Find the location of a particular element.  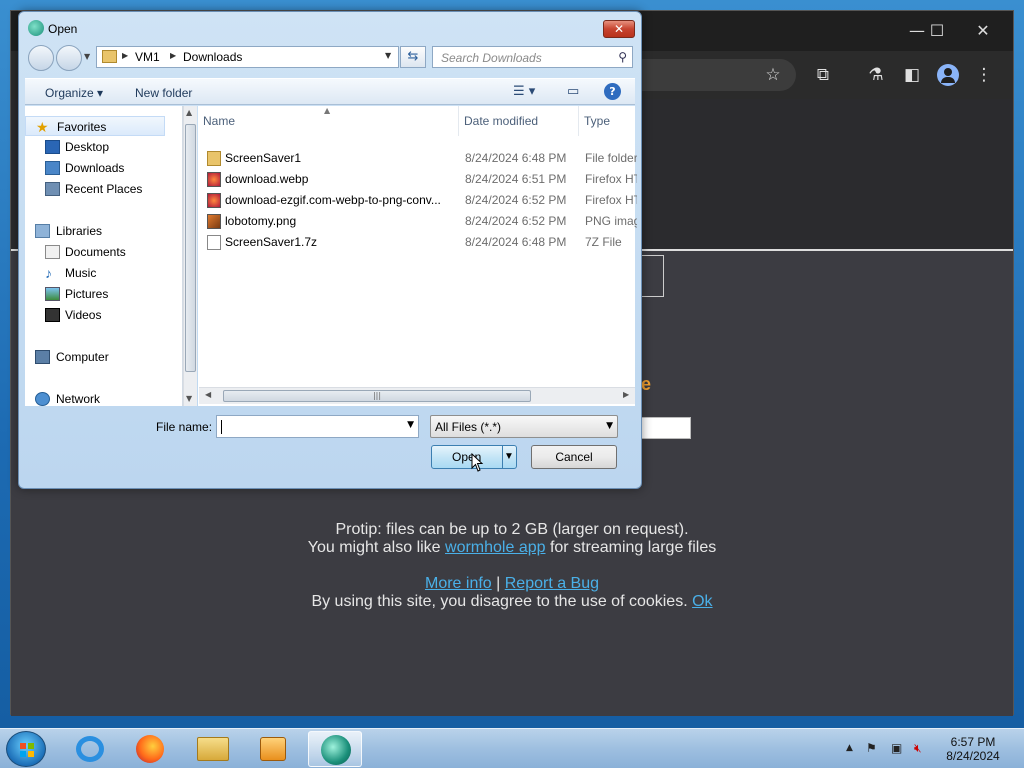

scroll-down-arrow-icon: ▼ is located at coordinates (189, 398).